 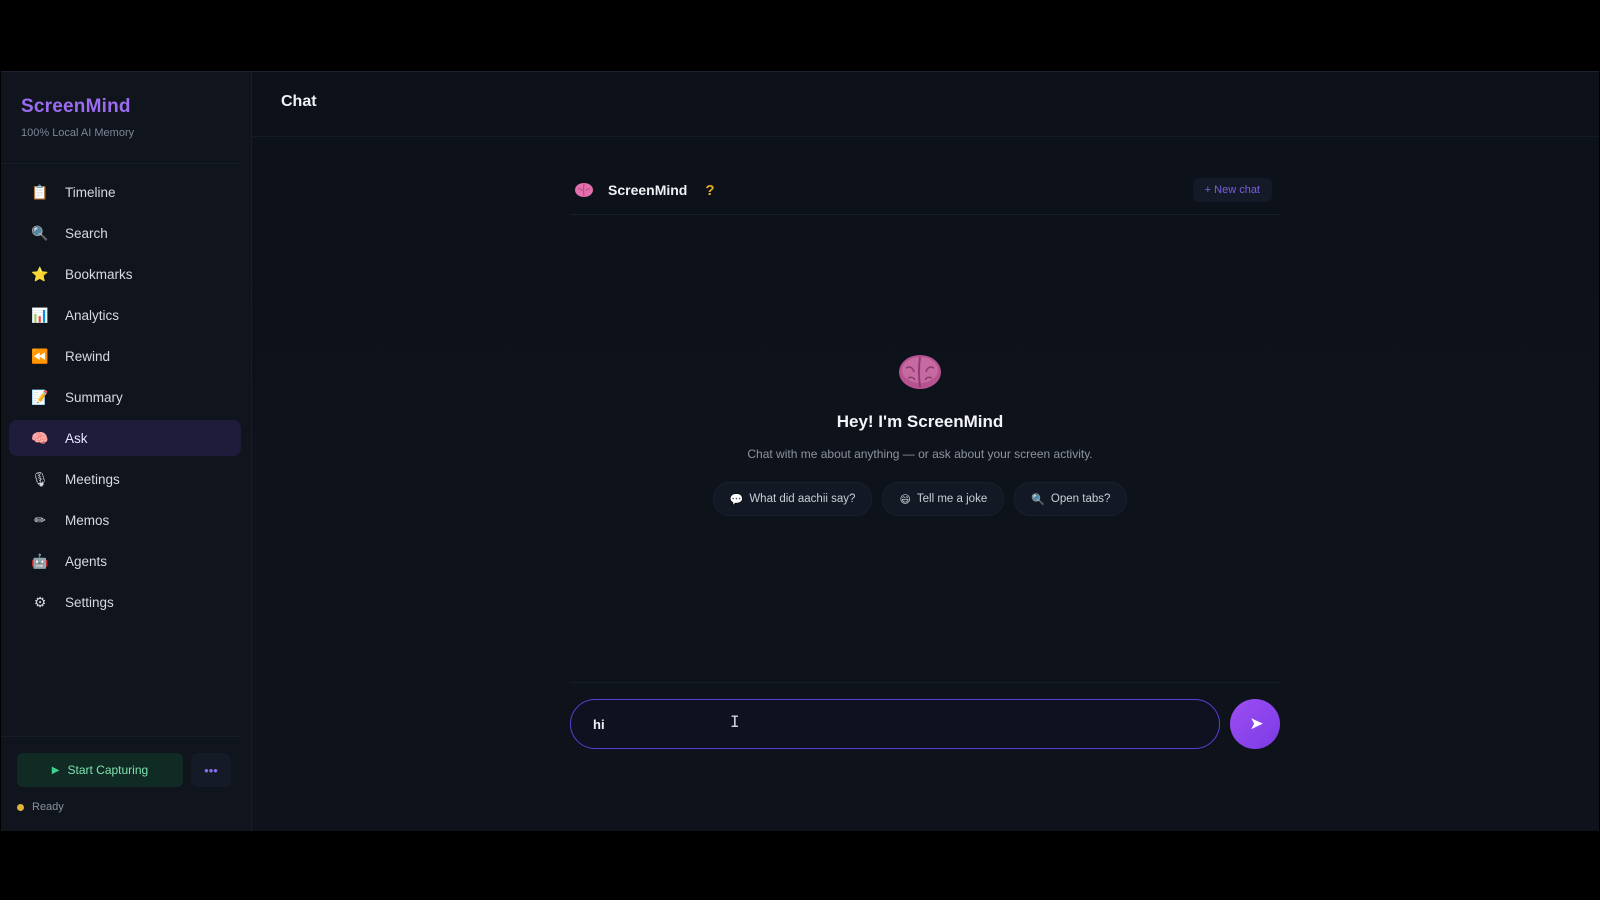 I want to click on sidebar-item-ask: 🧠 Ask, so click(x=125, y=438).